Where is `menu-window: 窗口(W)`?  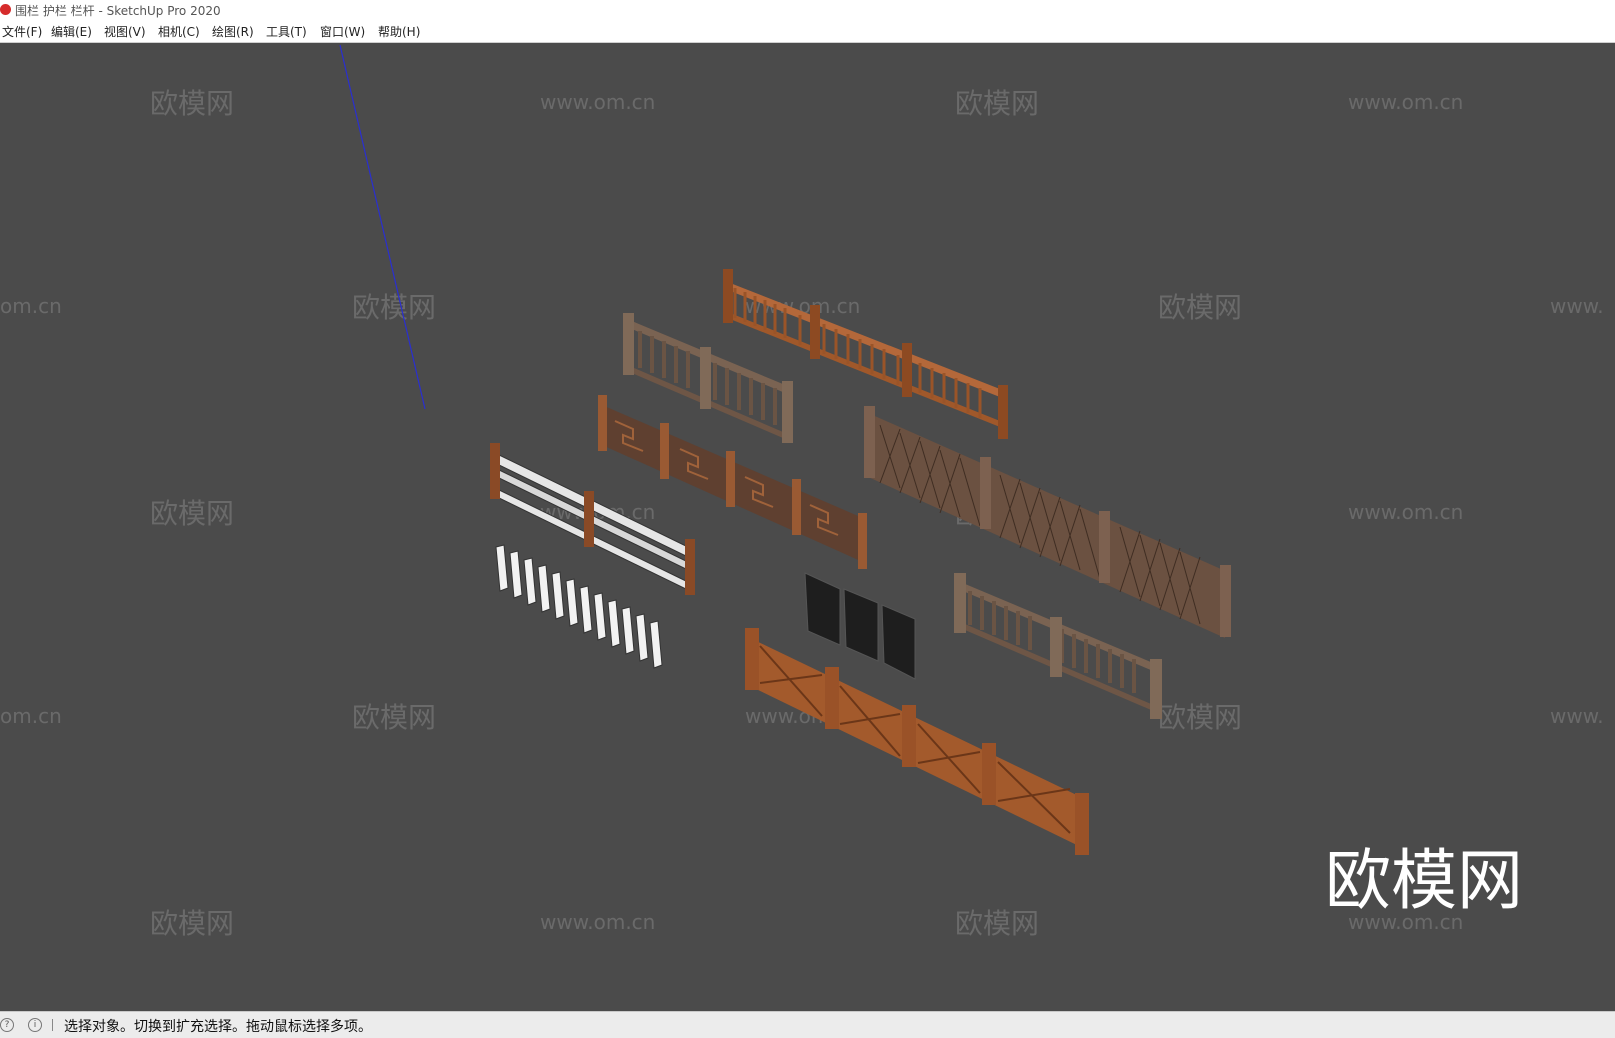 menu-window: 窗口(W) is located at coordinates (342, 32).